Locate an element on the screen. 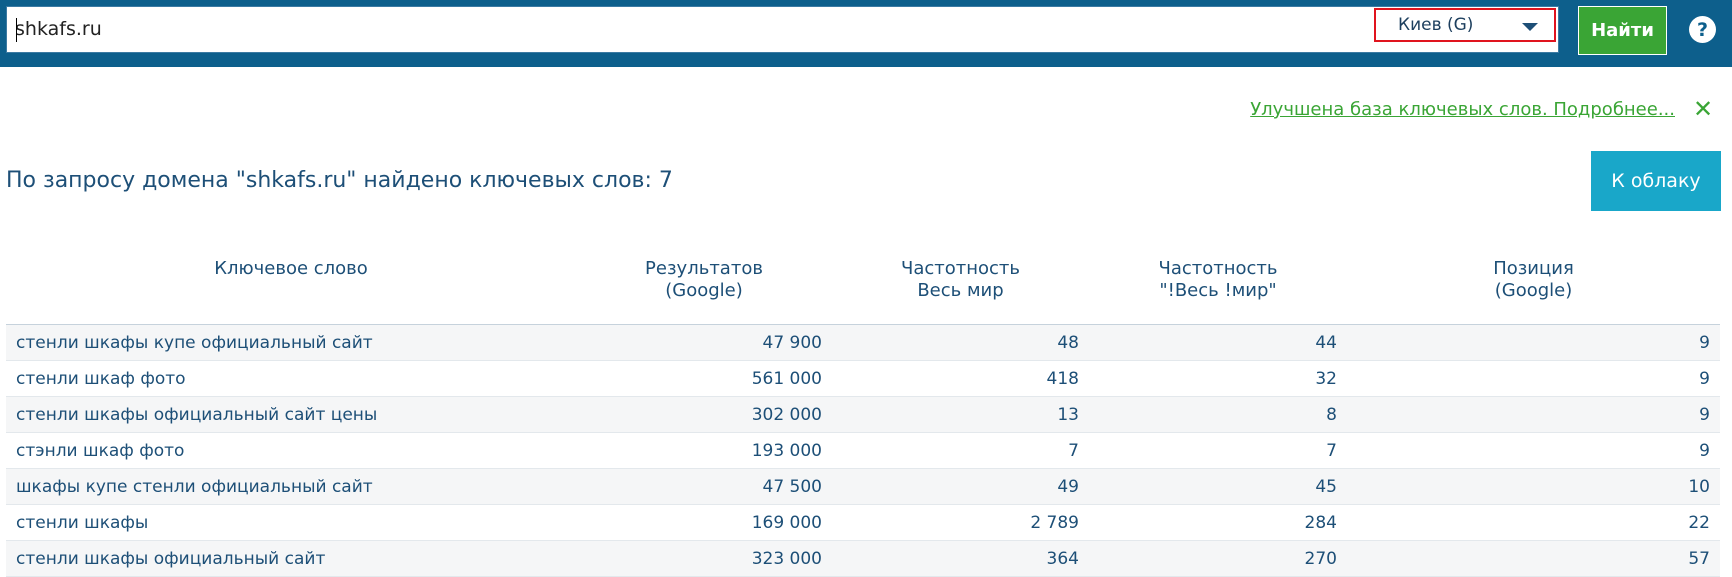 The height and width of the screenshot is (577, 1732). column-header-line1: Результатов is located at coordinates (704, 268).